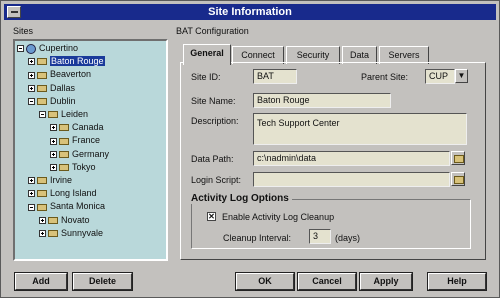 Image resolution: width=500 pixels, height=298 pixels. Describe the element at coordinates (348, 238) in the screenshot. I see `cleanup-unit-label: (days)` at that location.